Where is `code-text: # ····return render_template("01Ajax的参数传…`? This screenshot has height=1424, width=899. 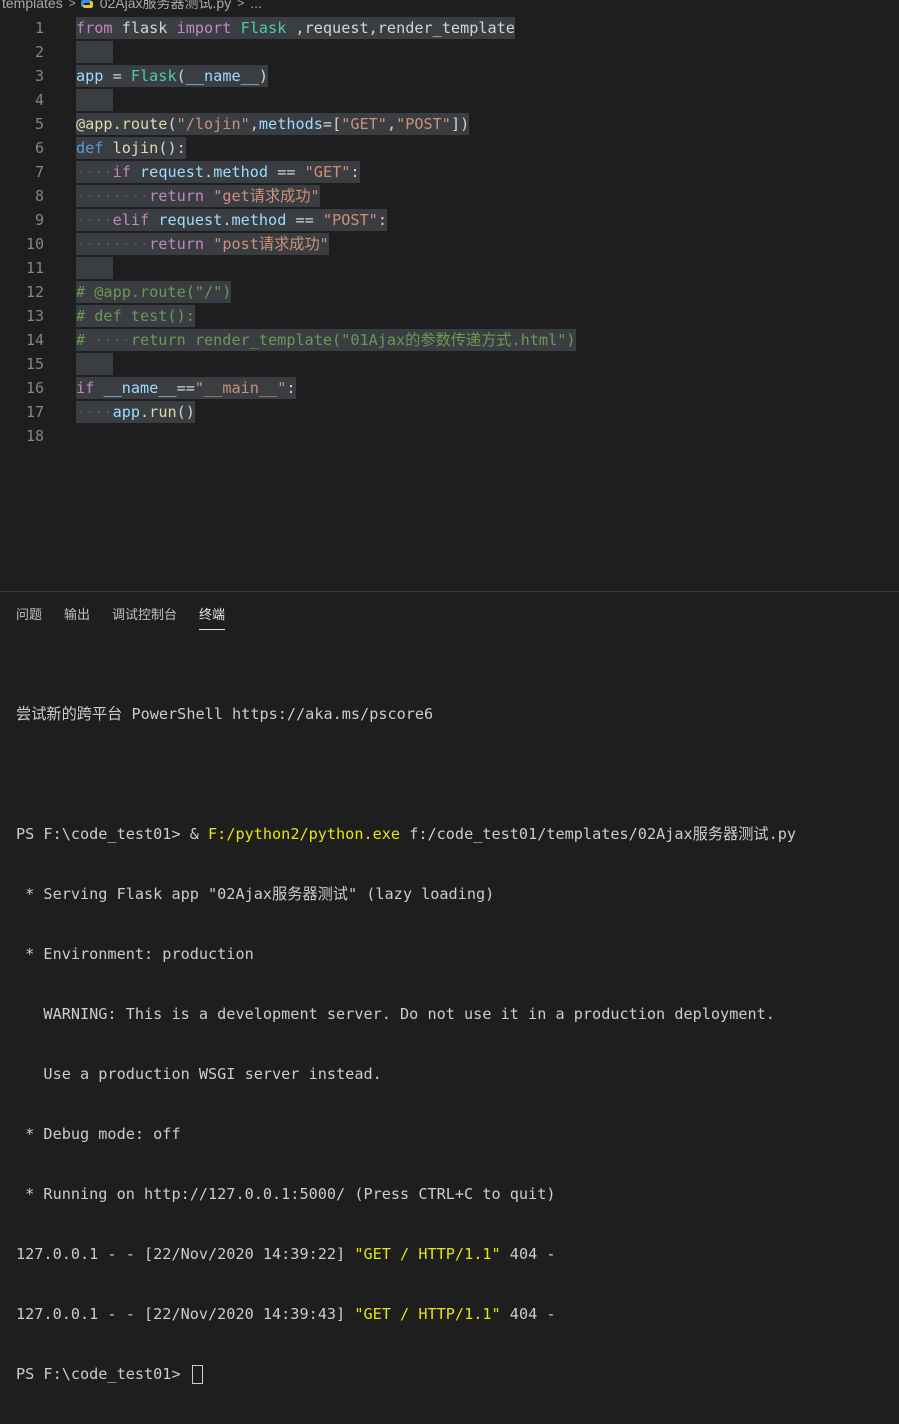 code-text: # ····return render_template("01Ajax的参数传… is located at coordinates (326, 340).